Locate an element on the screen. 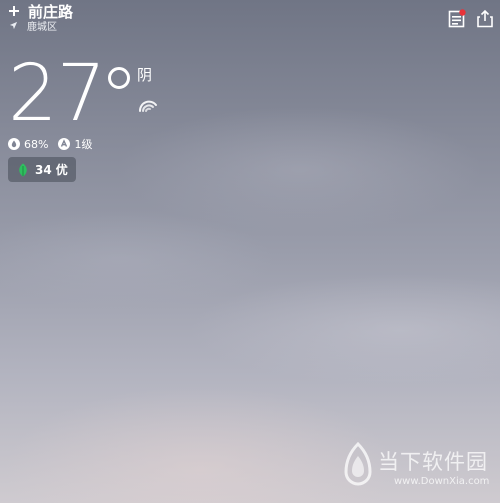 This screenshot has height=503, width=500. current-temperature: 27 is located at coordinates (57, 94).